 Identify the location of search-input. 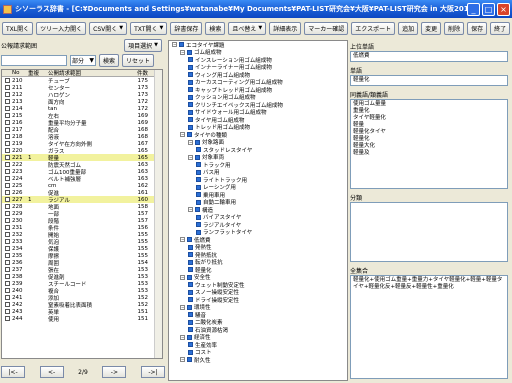
(34, 60).